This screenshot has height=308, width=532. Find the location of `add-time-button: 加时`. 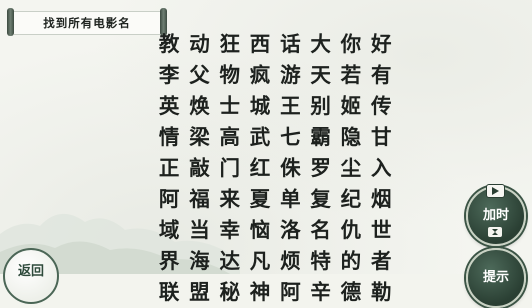

add-time-button: 加时 is located at coordinates (496, 215).